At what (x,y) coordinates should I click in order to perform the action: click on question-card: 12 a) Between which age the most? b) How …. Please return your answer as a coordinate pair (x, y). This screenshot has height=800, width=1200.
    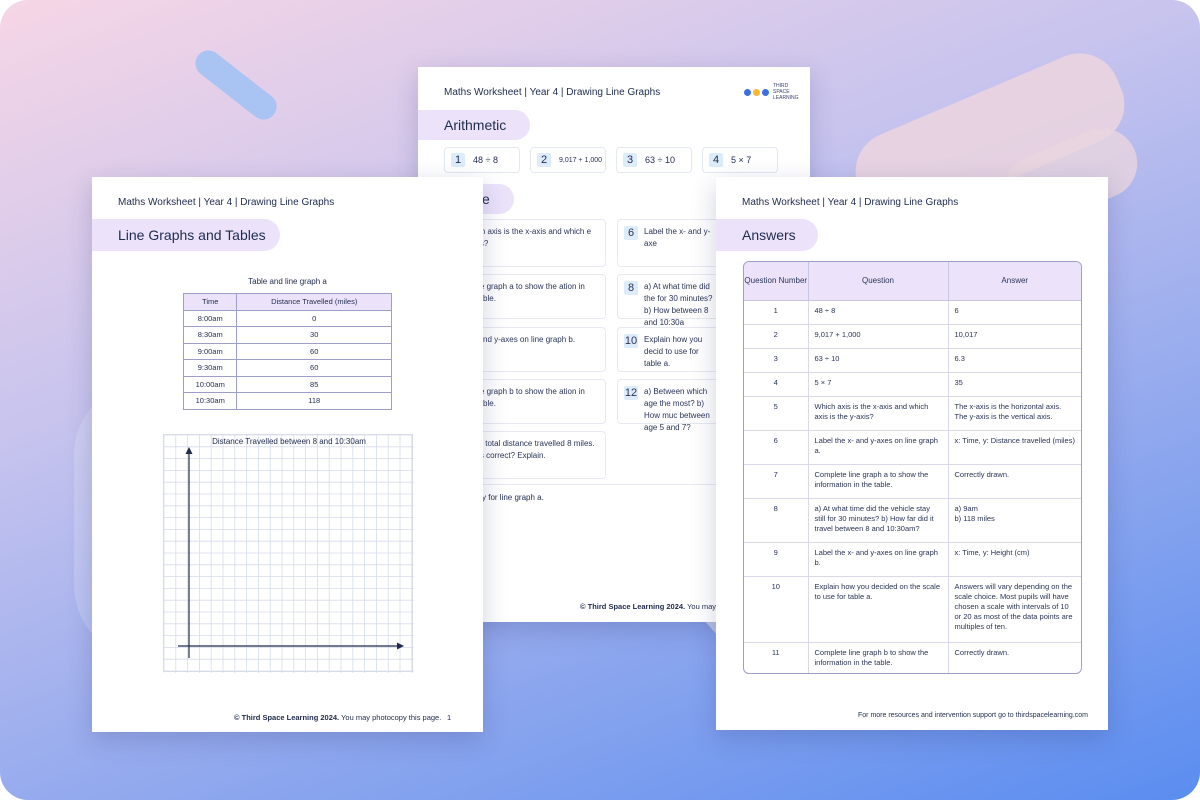
    Looking at the image, I should click on (672, 405).